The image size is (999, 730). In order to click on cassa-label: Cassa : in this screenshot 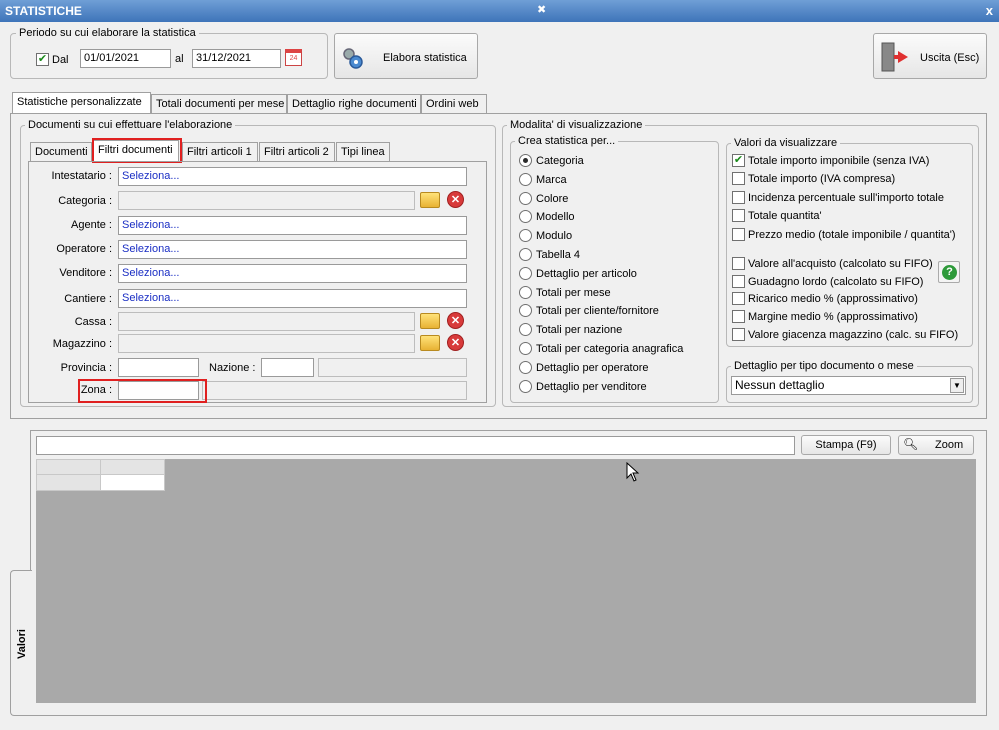, I will do `click(93, 322)`.